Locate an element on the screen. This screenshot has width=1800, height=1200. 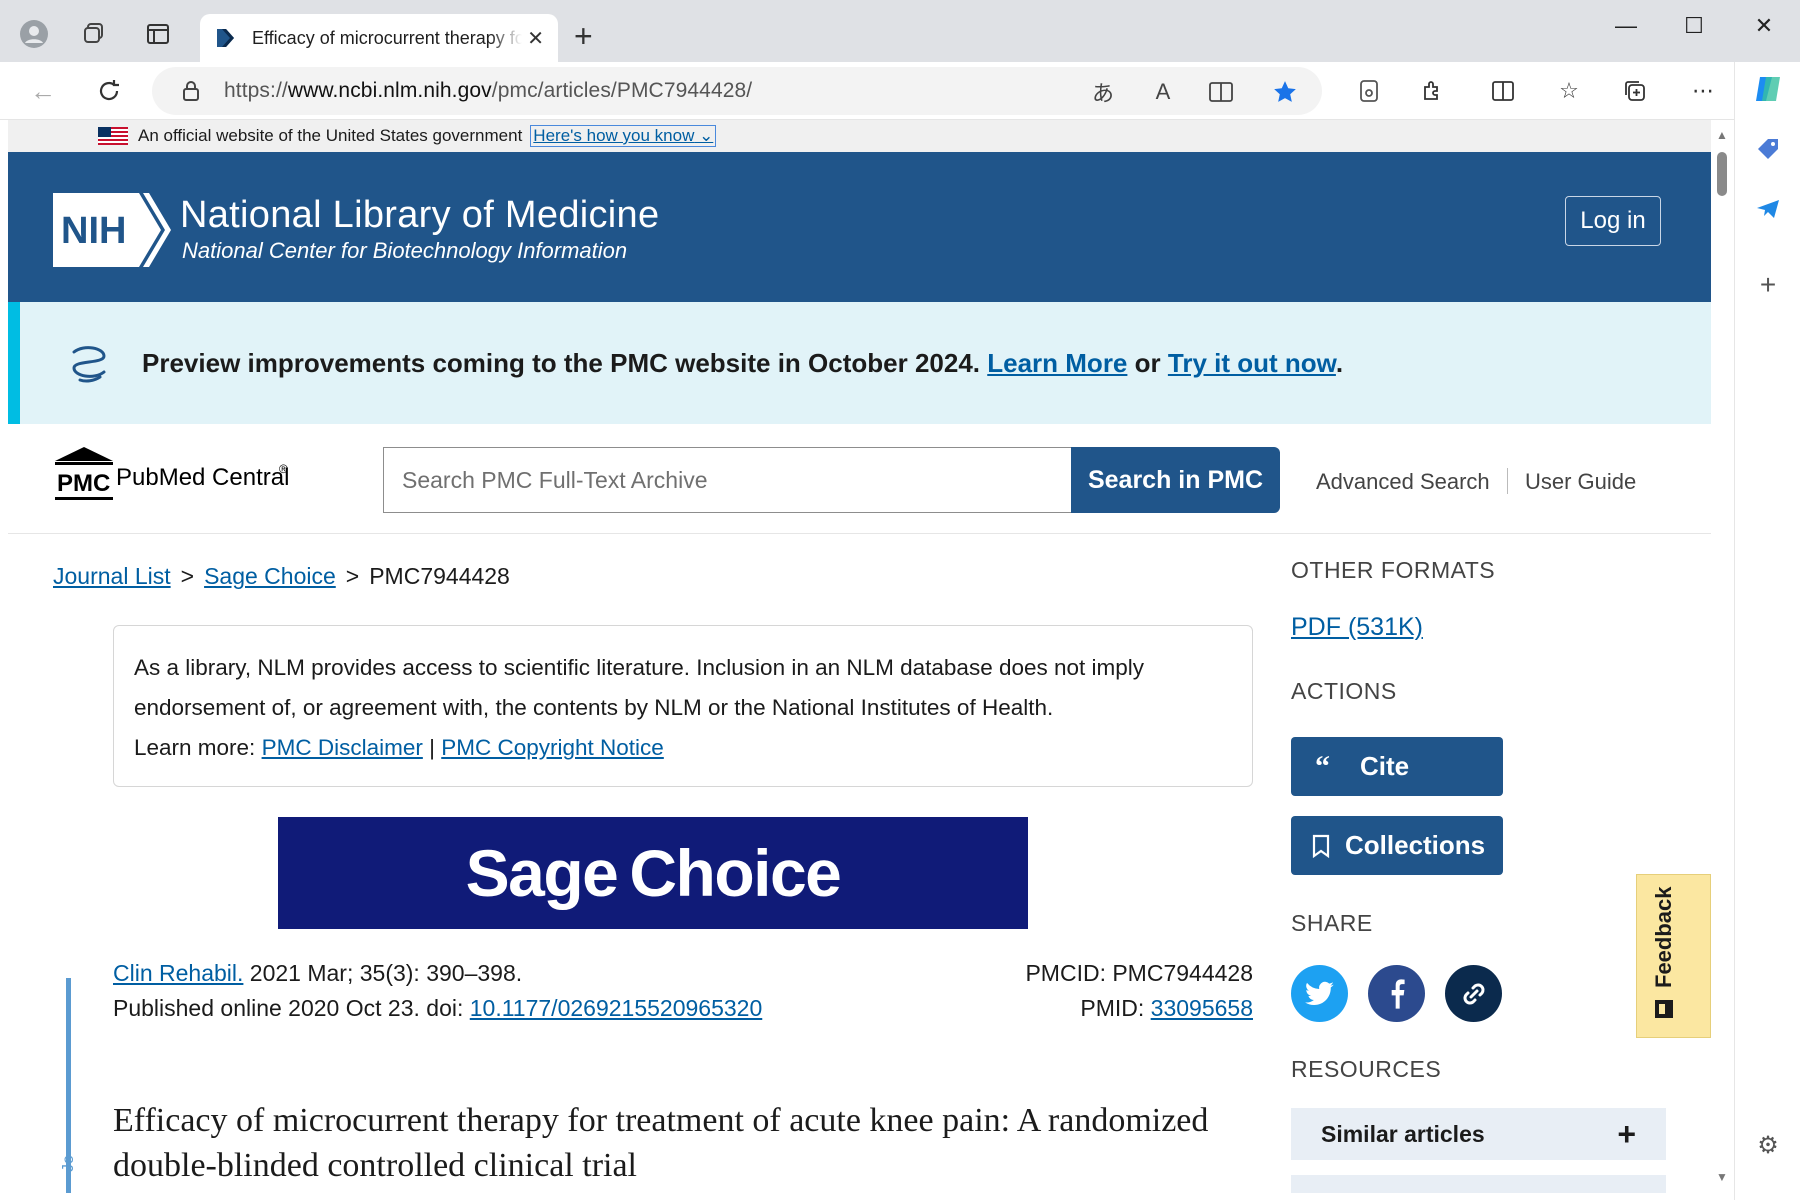
tab-close-icon: ✕ is located at coordinates (535, 38).